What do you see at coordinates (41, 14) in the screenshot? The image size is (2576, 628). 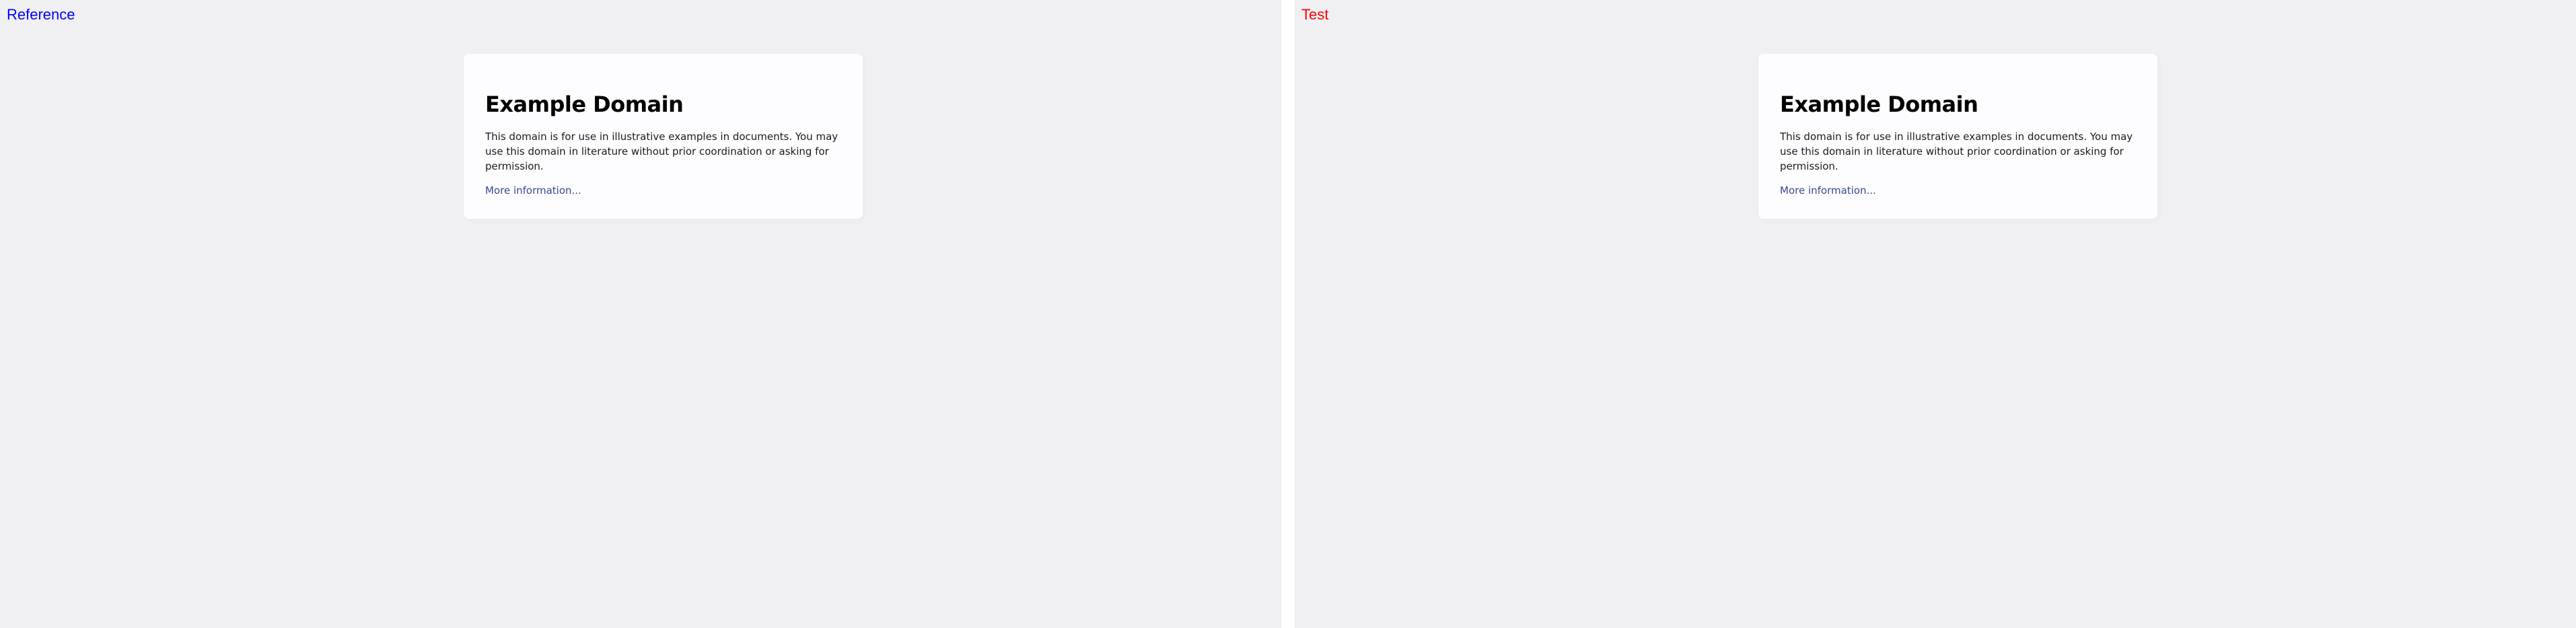 I see `reference-label: Reference` at bounding box center [41, 14].